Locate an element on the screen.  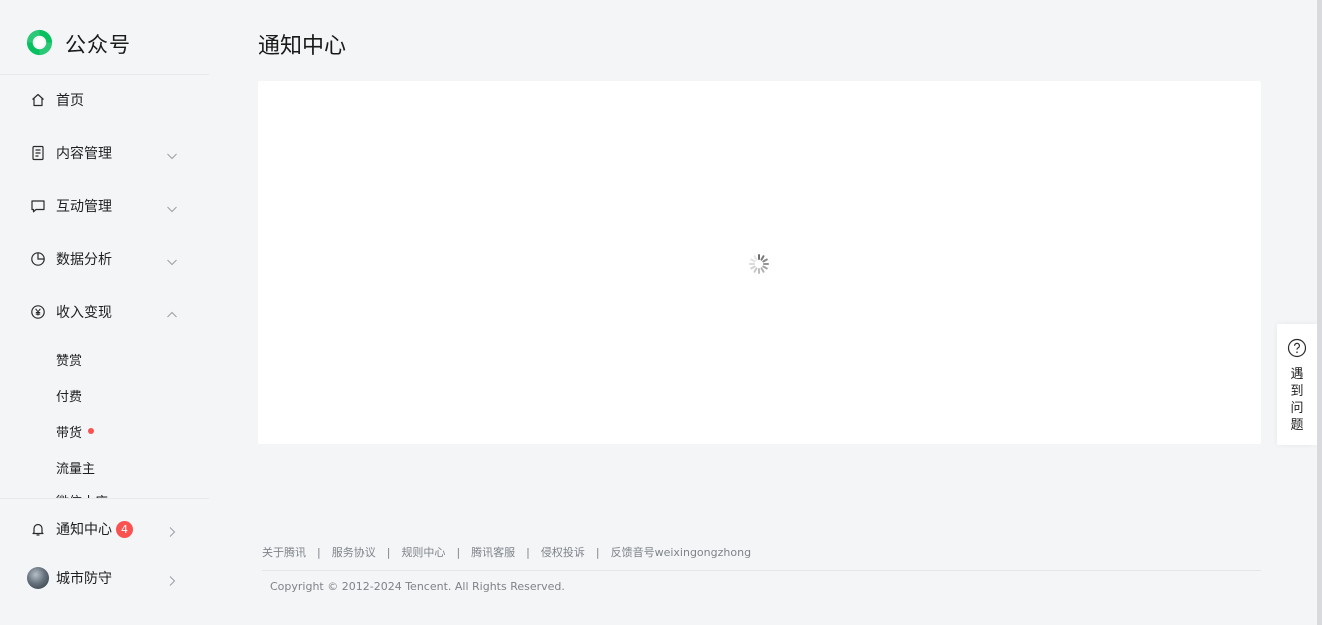
footer-divider is located at coordinates (761, 570).